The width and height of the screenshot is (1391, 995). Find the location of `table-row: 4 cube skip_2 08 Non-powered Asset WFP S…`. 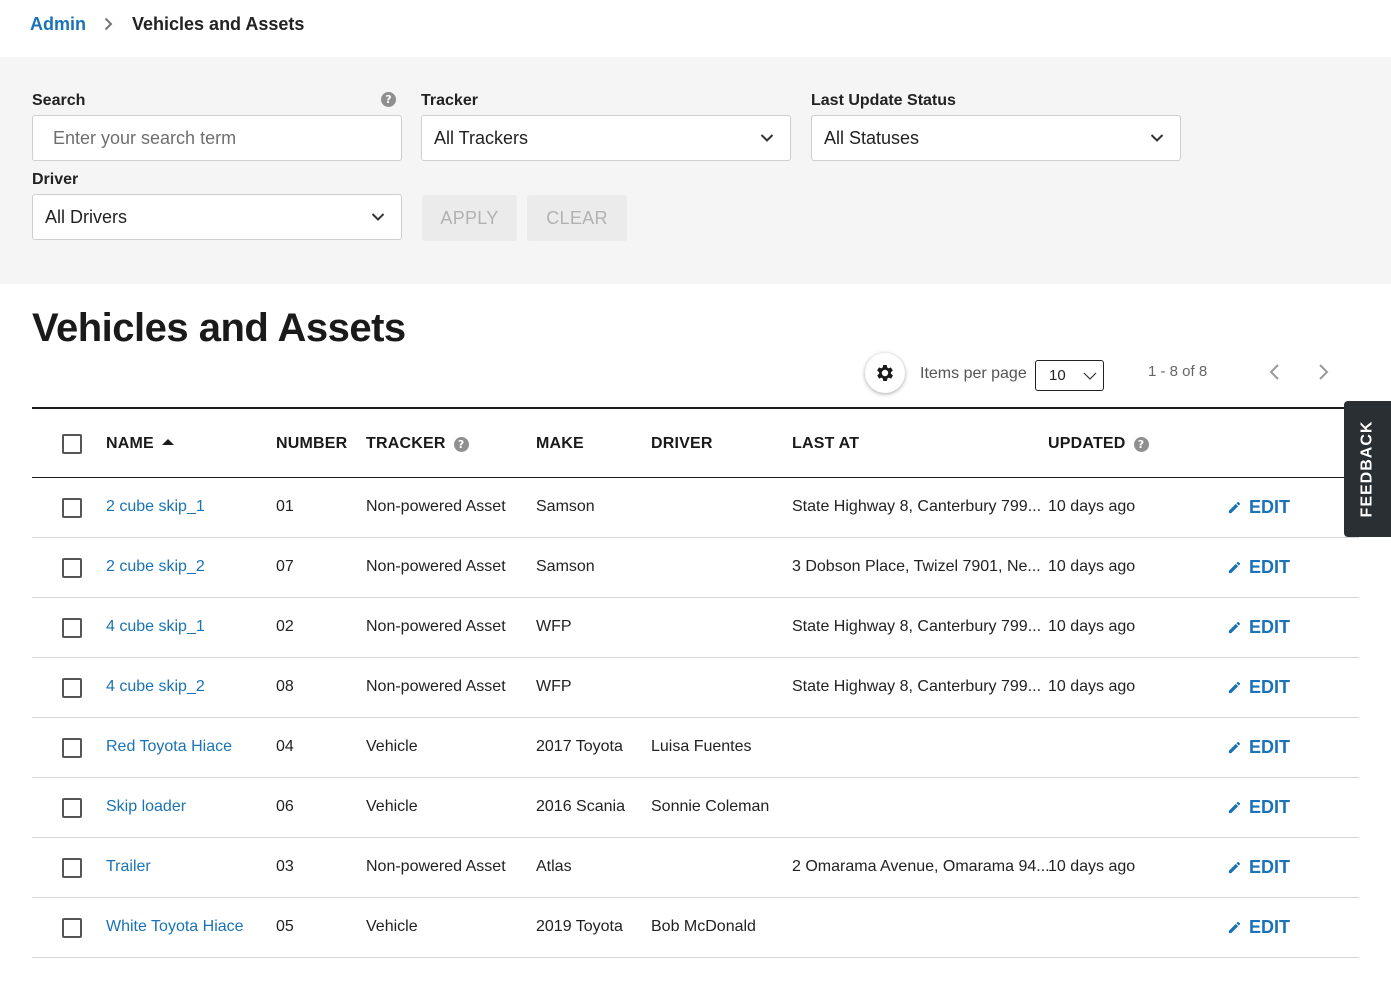

table-row: 4 cube skip_2 08 Non-powered Asset WFP S… is located at coordinates (695, 688).